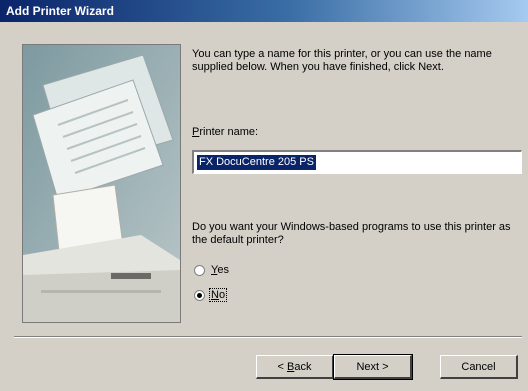  I want to click on button-divider, so click(268, 337).